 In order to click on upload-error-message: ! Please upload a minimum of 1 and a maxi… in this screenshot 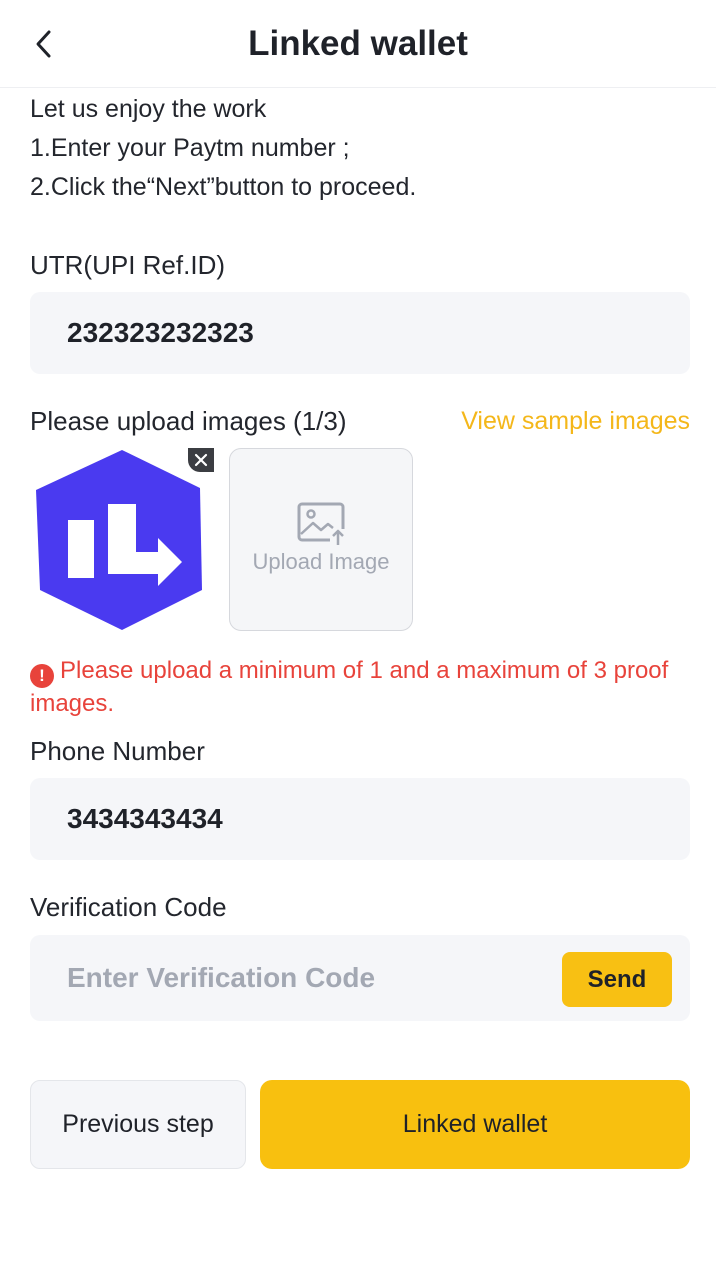, I will do `click(365, 687)`.